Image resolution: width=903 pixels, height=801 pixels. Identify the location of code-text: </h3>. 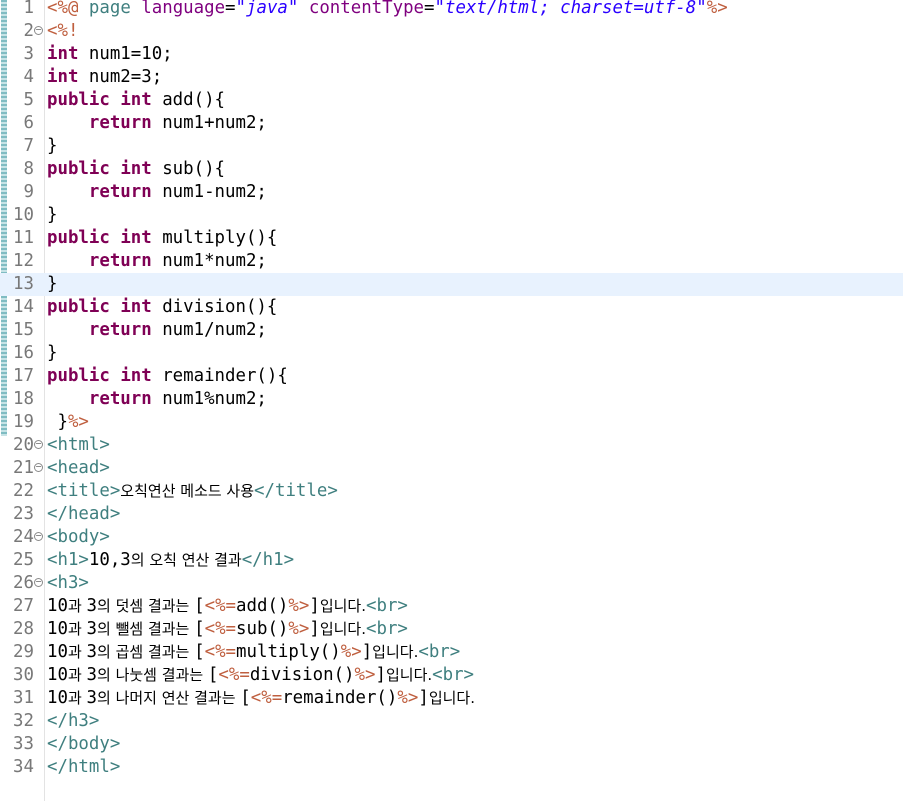
(73, 721).